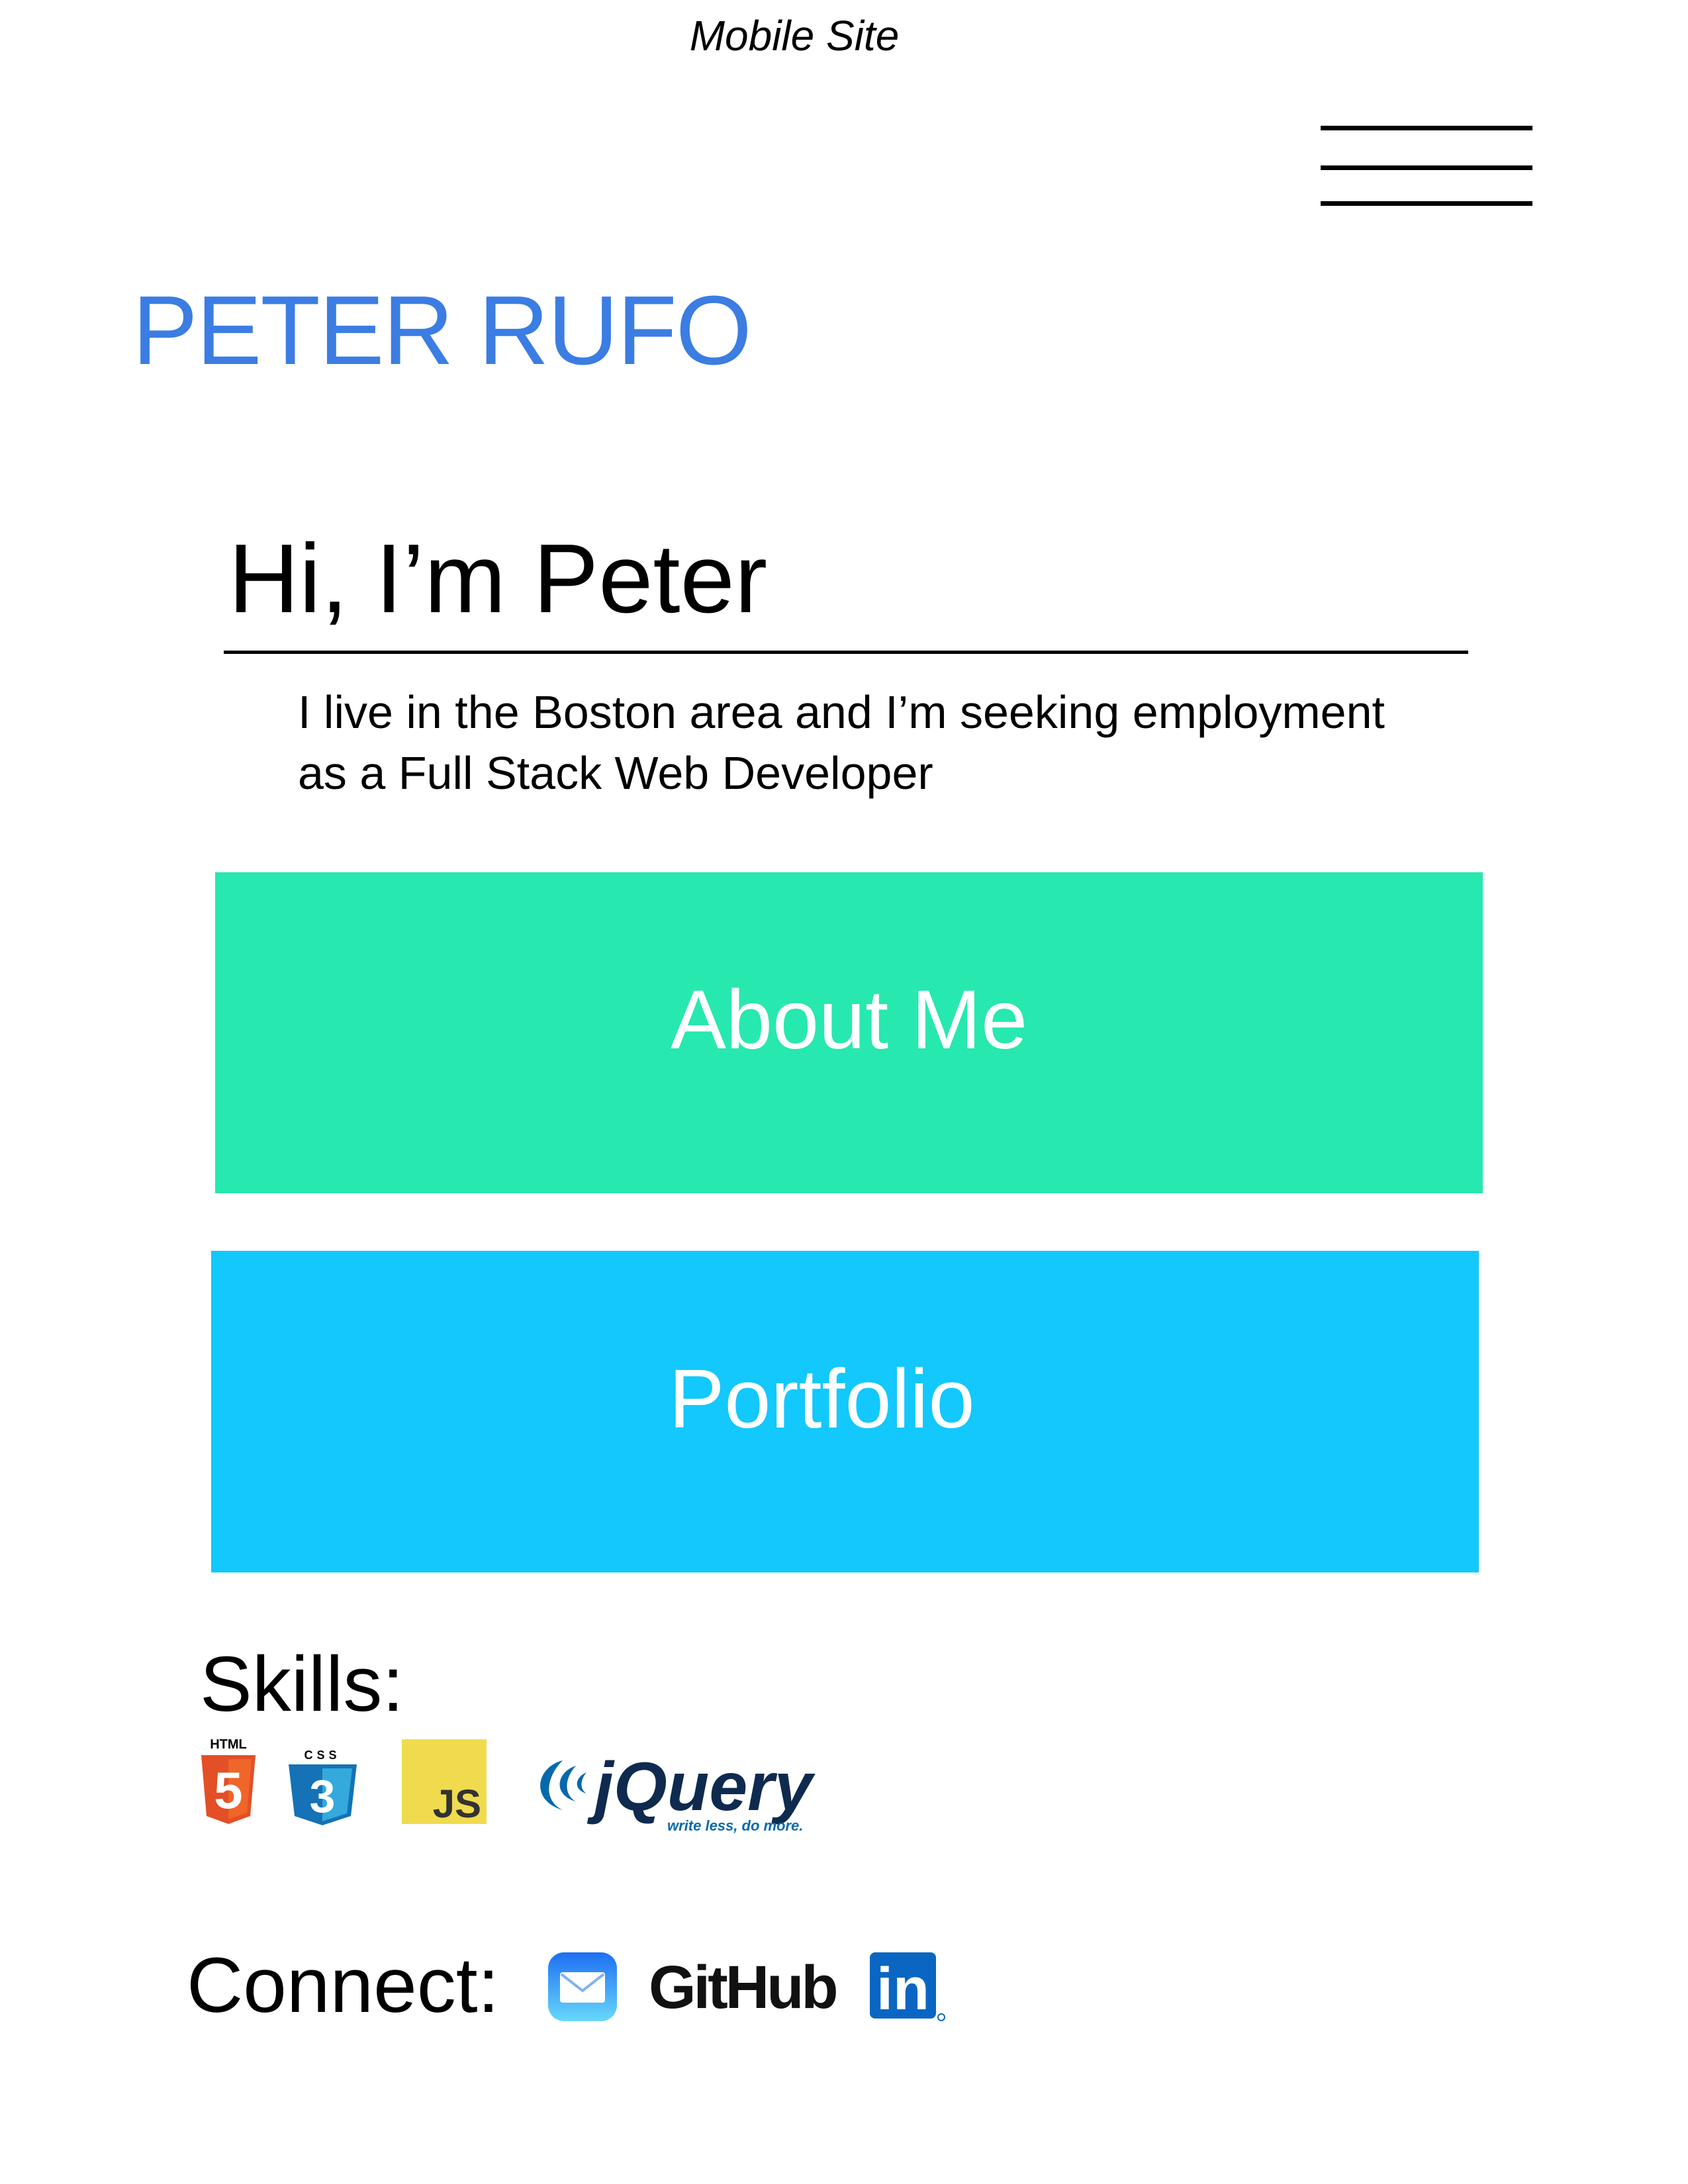 This screenshot has width=1688, height=2184. What do you see at coordinates (1426, 203) in the screenshot?
I see `menu-bar-bottom` at bounding box center [1426, 203].